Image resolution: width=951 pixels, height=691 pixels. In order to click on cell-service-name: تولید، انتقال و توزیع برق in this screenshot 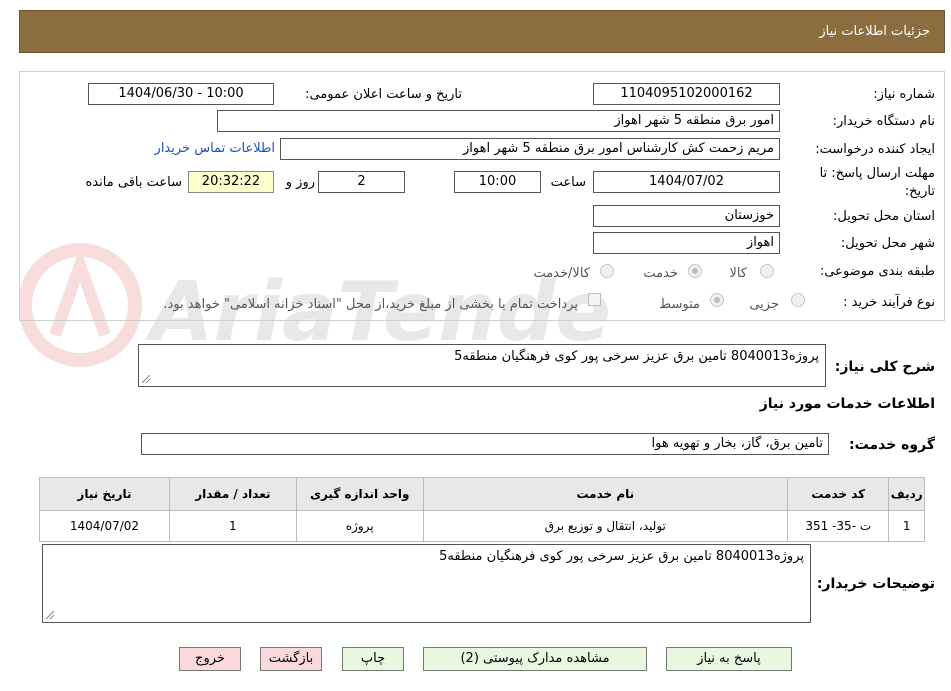, I will do `click(605, 526)`.